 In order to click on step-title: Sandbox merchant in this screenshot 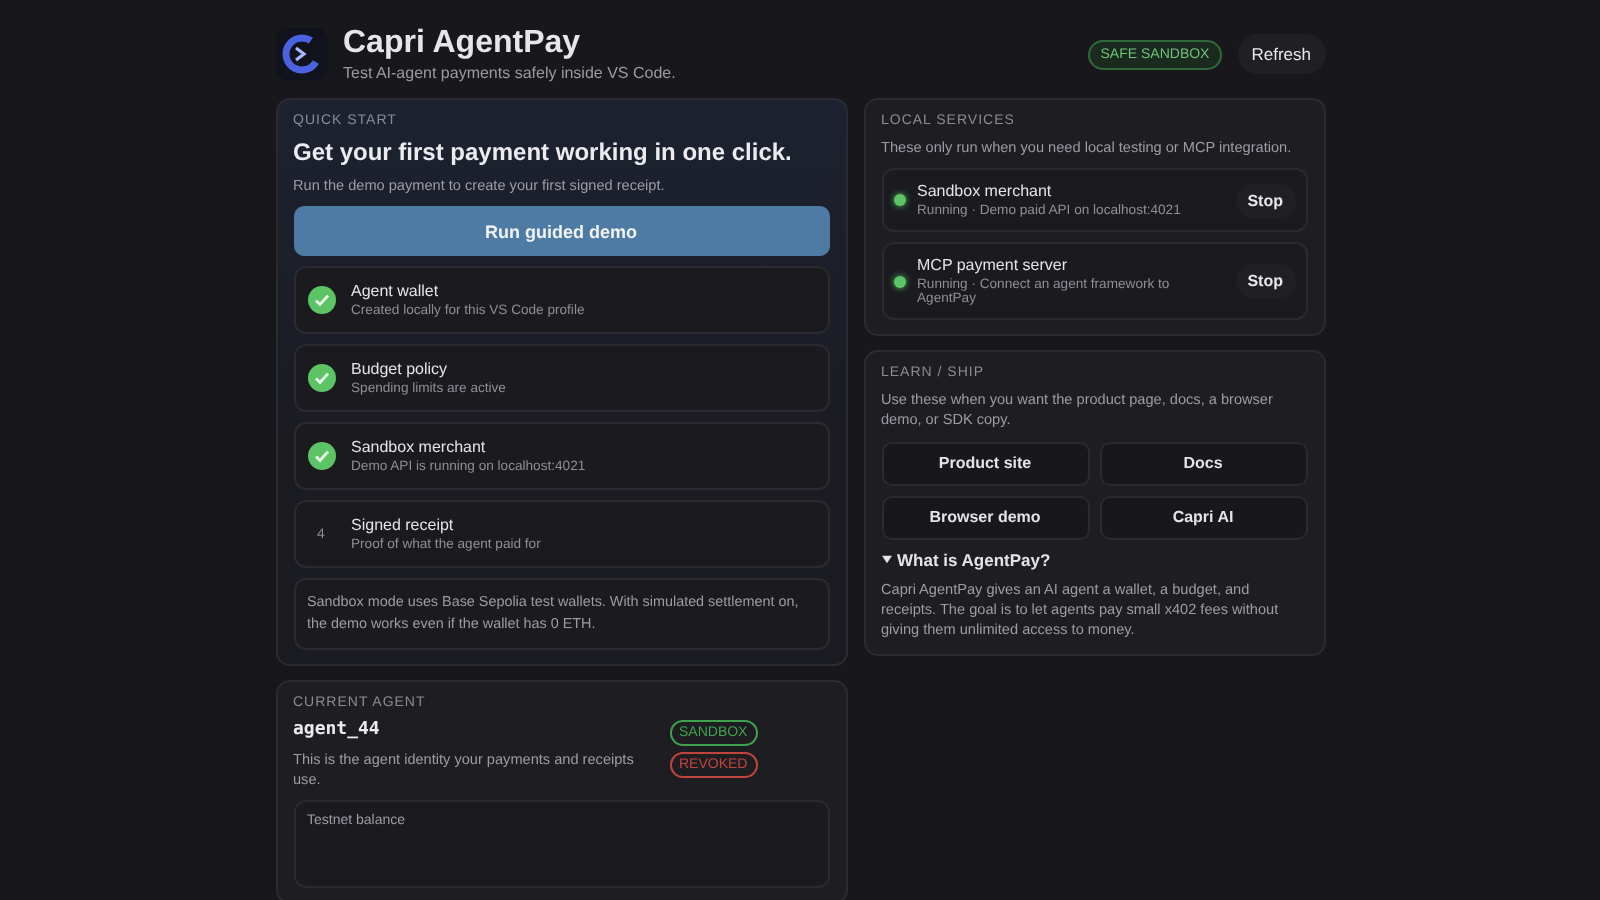, I will do `click(419, 447)`.